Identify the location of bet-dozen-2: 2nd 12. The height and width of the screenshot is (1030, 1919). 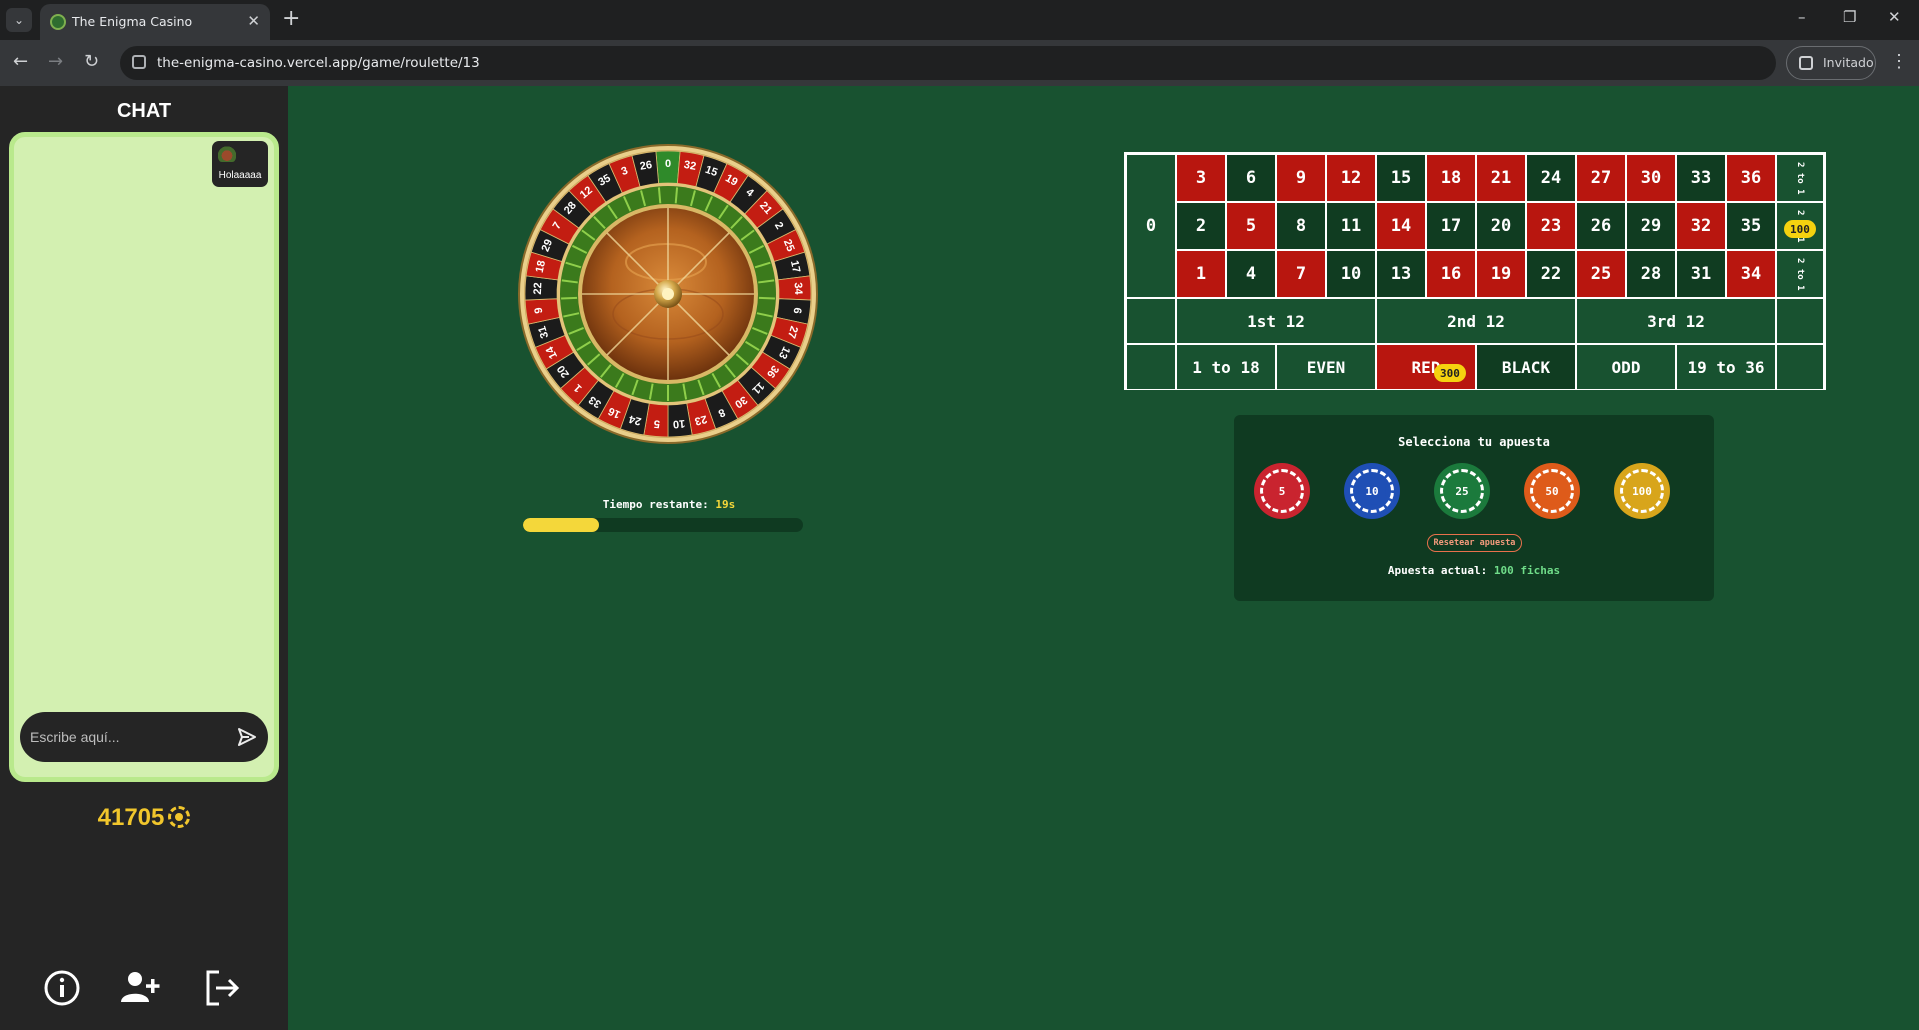
(1476, 321).